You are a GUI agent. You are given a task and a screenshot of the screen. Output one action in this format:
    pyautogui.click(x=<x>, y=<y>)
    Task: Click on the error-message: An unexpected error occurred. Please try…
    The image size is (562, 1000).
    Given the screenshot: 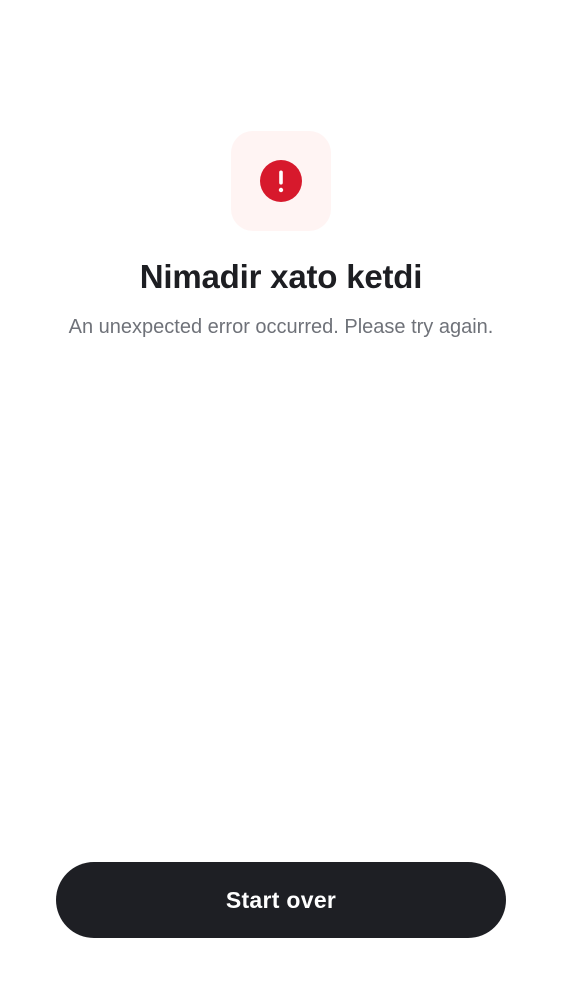 What is the action you would take?
    pyautogui.click(x=281, y=327)
    